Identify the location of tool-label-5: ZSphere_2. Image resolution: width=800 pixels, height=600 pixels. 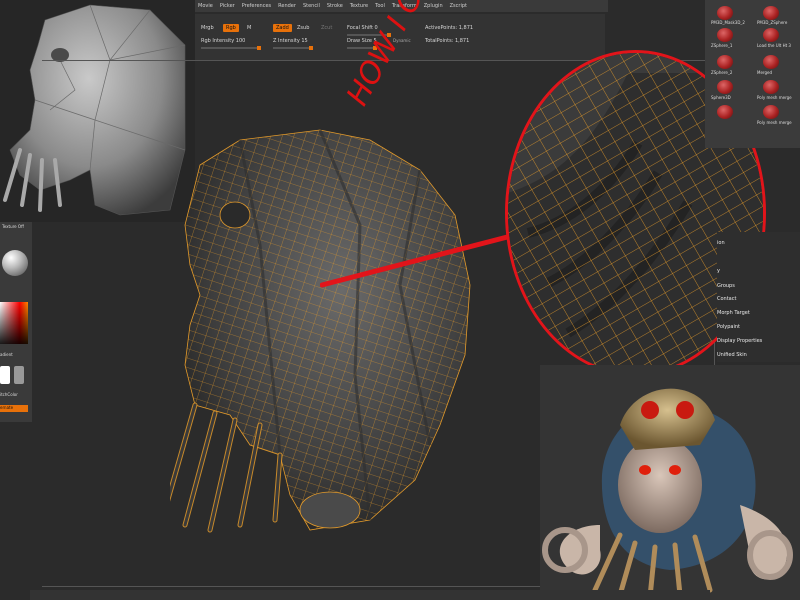
(722, 72).